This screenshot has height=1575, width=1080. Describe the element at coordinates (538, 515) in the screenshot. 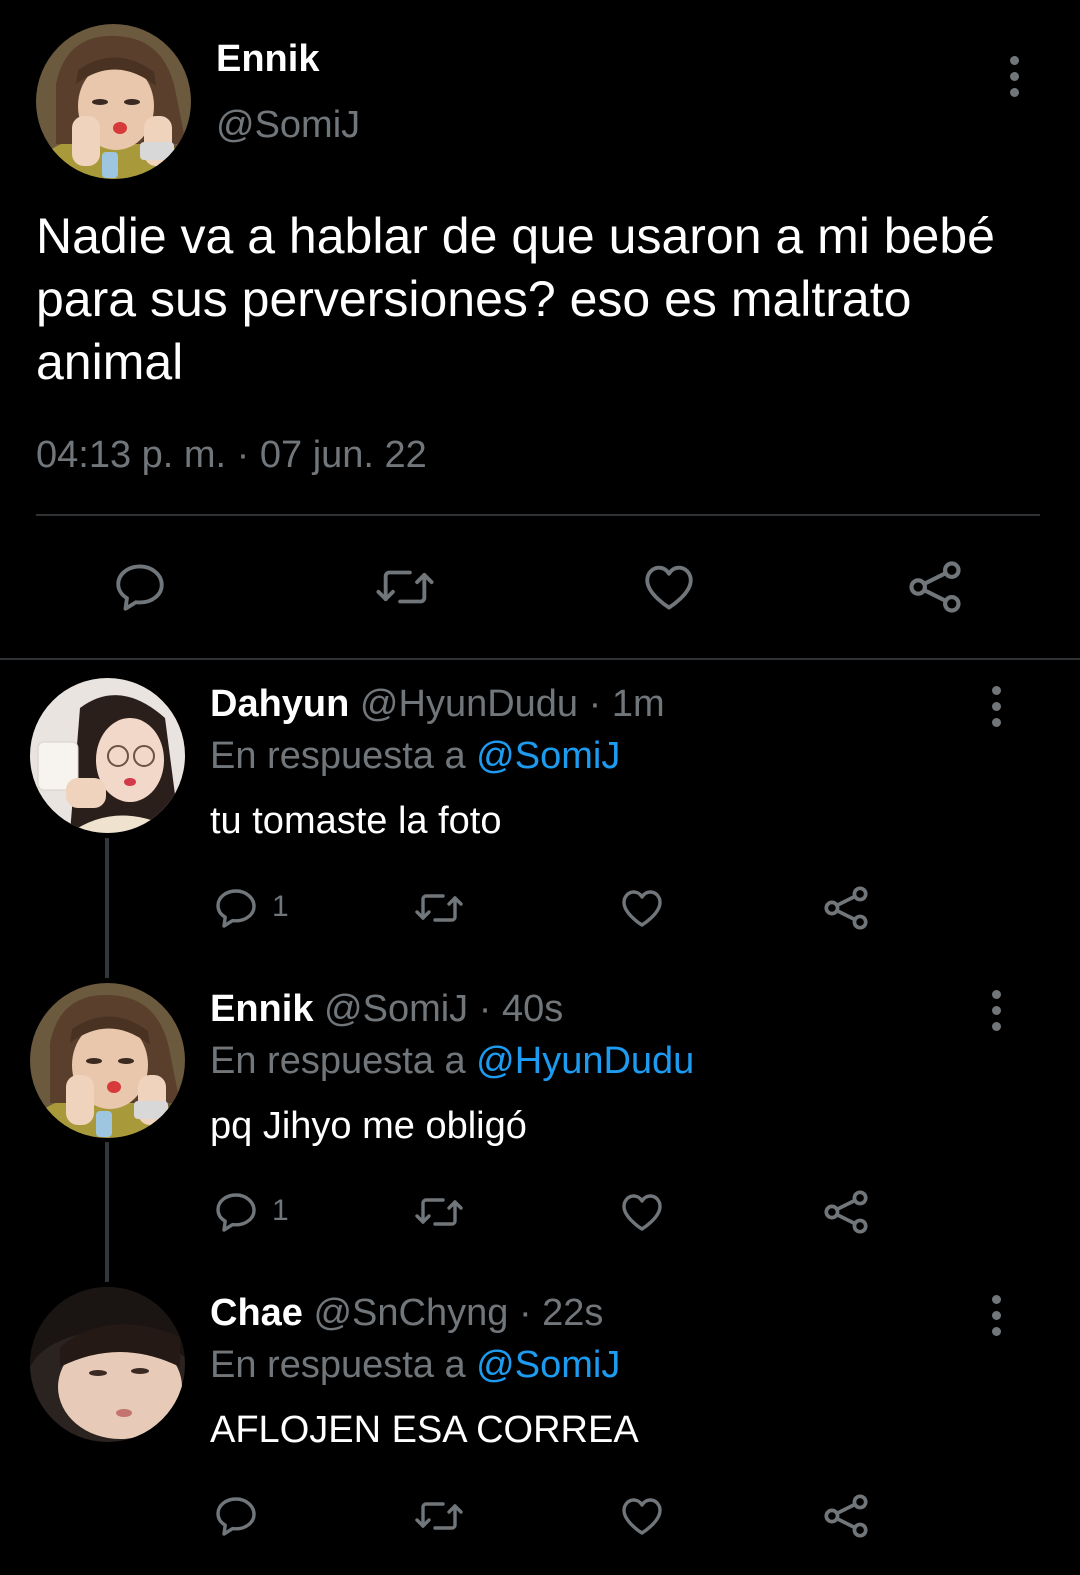

I see `divider` at that location.